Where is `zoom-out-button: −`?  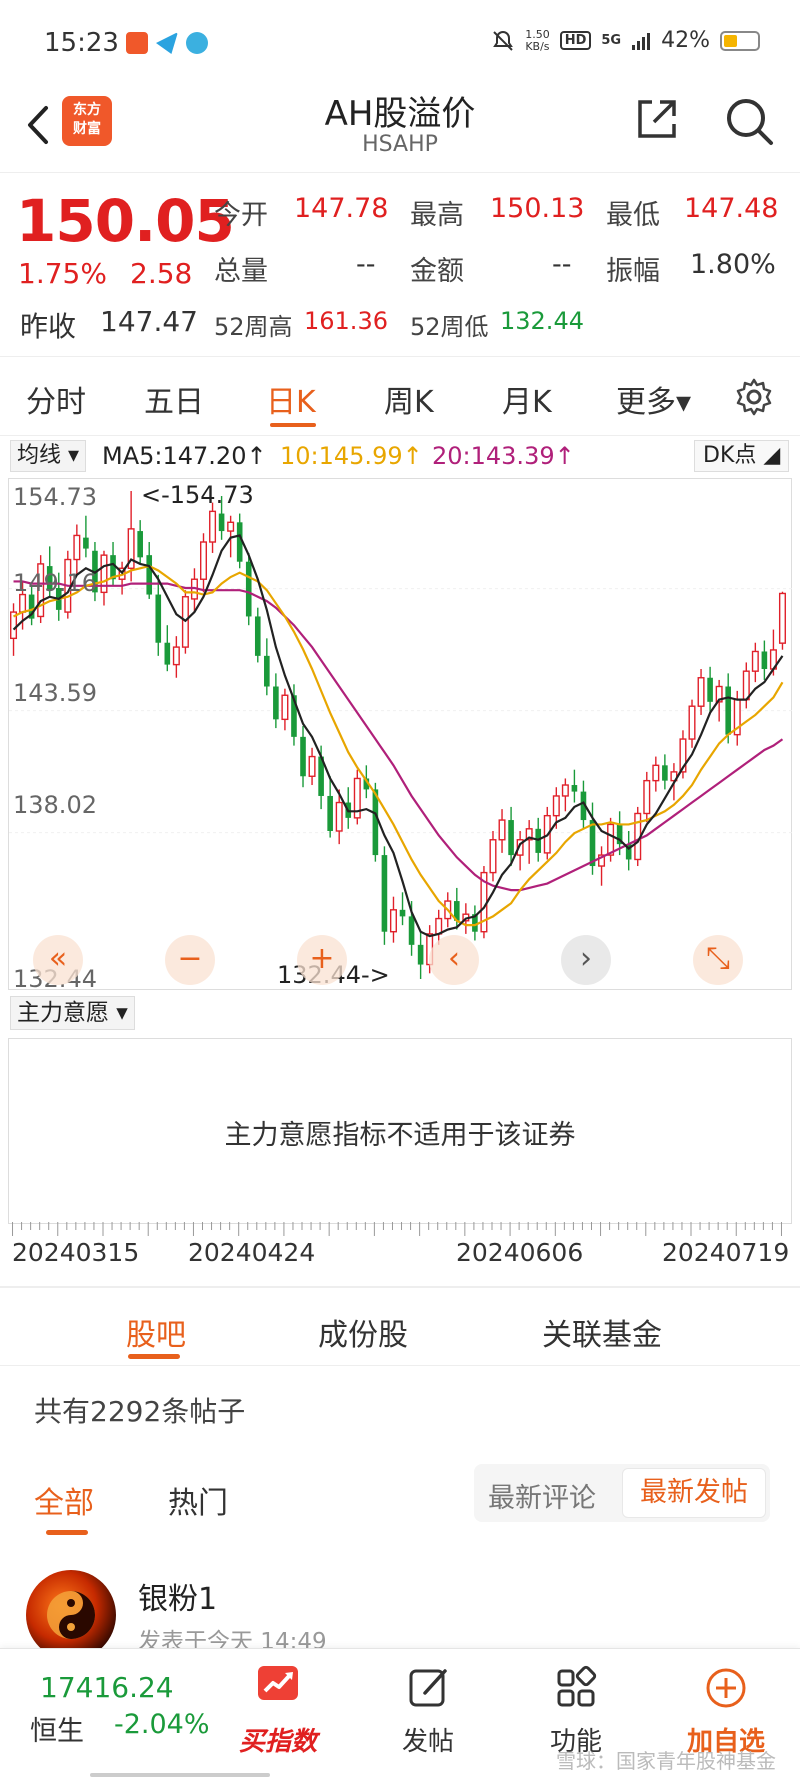
zoom-out-button: − is located at coordinates (190, 960).